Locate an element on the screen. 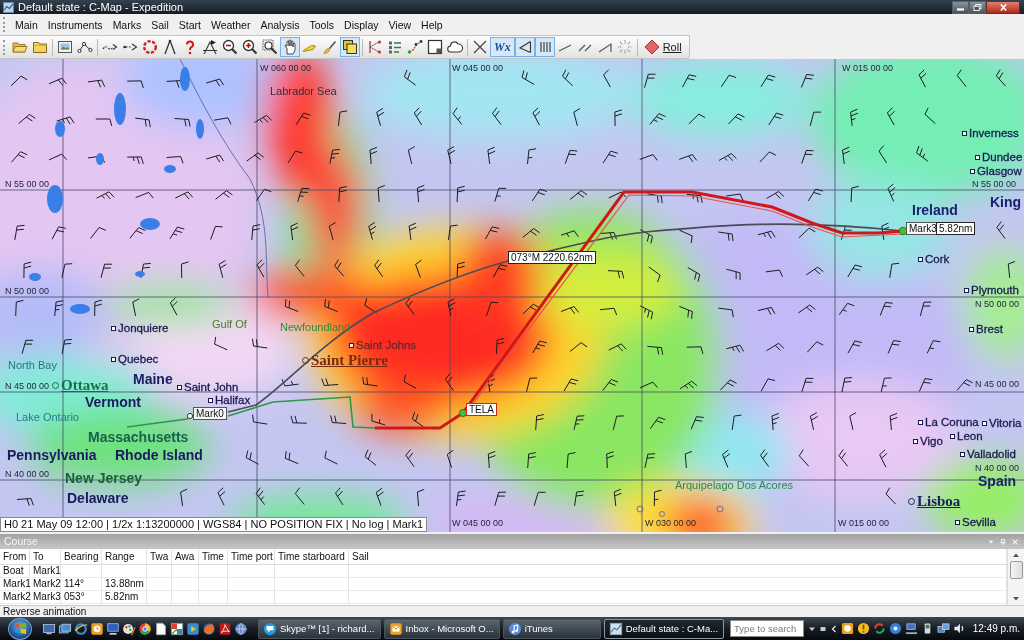 The image size is (1024, 640). menu-item: Instruments is located at coordinates (75, 24).